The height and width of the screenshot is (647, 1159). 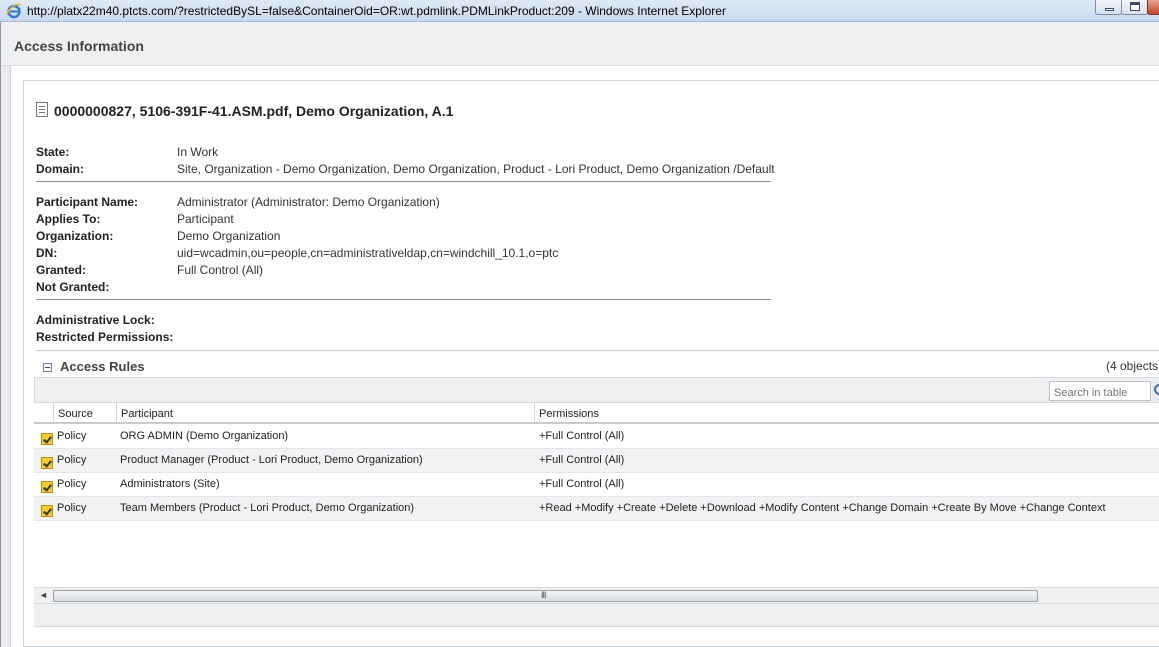 I want to click on maximize-icon, so click(x=1135, y=6).